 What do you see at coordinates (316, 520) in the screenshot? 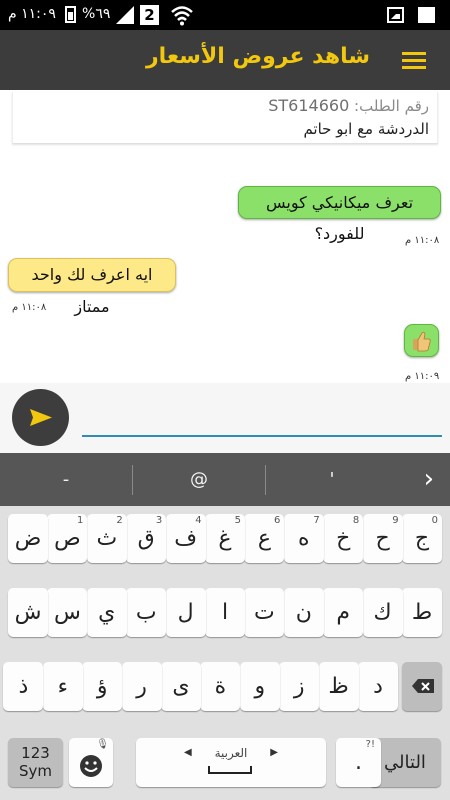
I see `key-hint: 7` at bounding box center [316, 520].